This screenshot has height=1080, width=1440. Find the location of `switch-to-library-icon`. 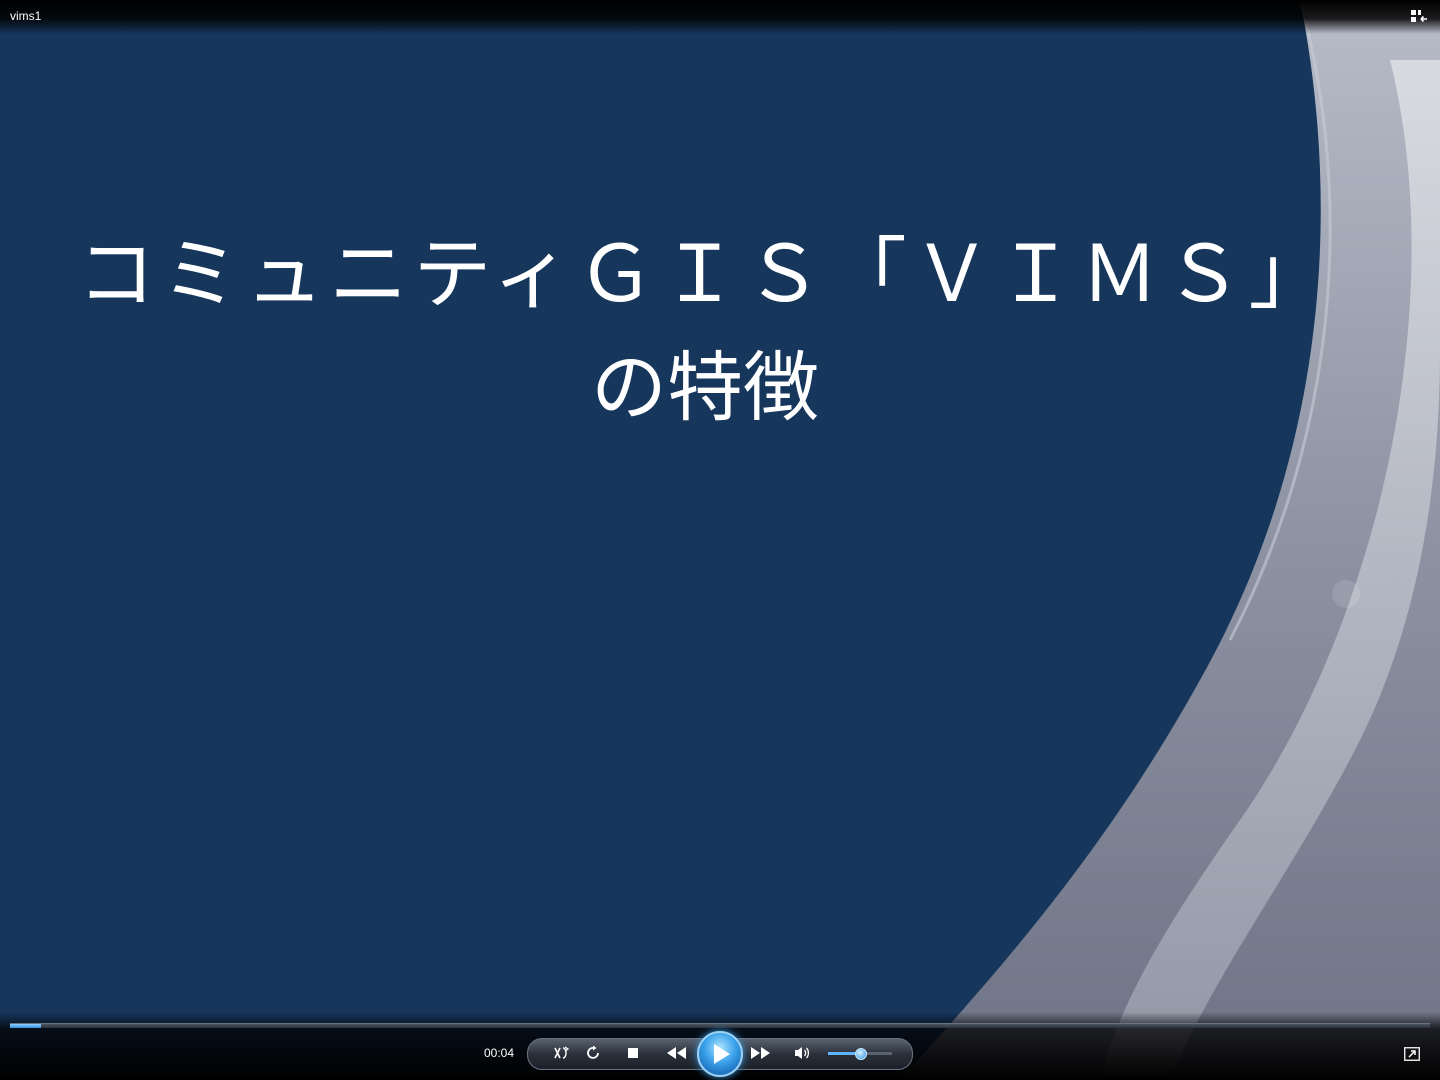

switch-to-library-icon is located at coordinates (1419, 16).